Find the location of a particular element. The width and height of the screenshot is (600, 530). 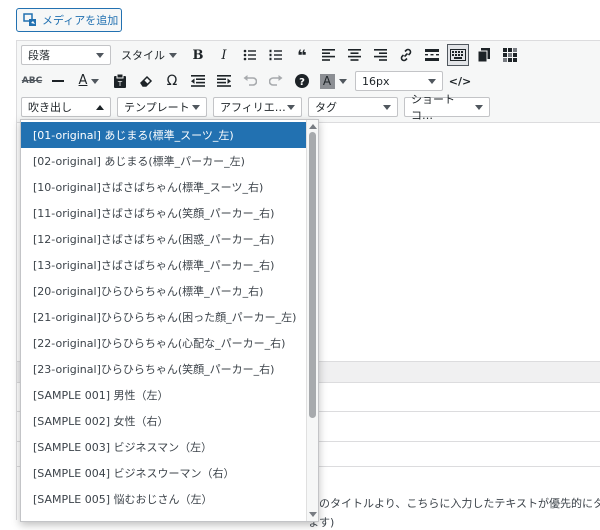

strikethrough-button: ABC is located at coordinates (32, 81).